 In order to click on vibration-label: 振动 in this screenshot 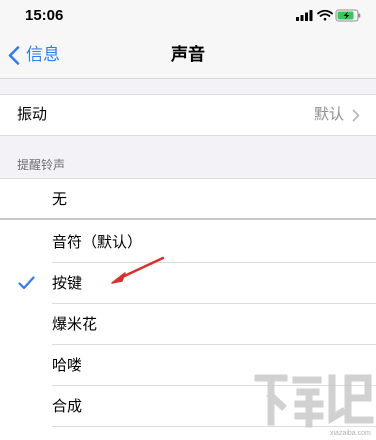, I will do `click(32, 114)`.